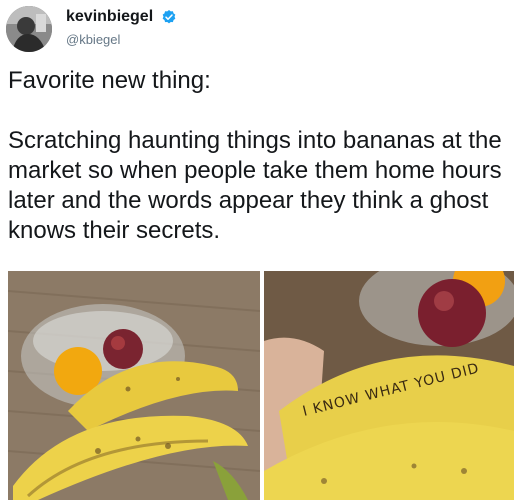 The width and height of the screenshot is (517, 500). What do you see at coordinates (29, 29) in the screenshot?
I see `avatar` at bounding box center [29, 29].